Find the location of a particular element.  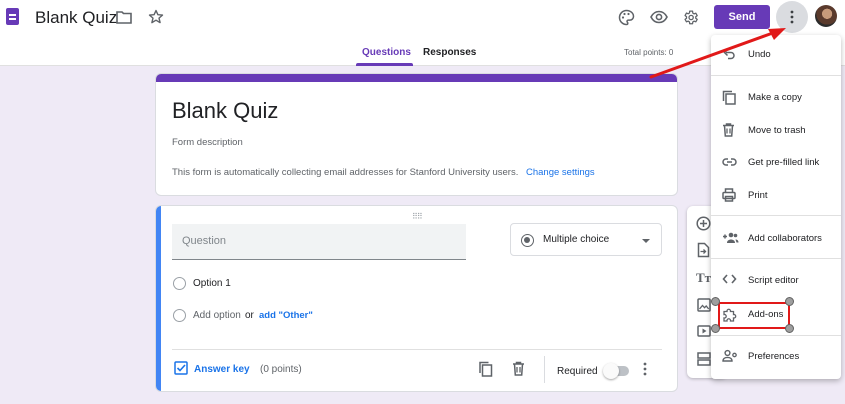

menu-label-print: Print is located at coordinates (758, 195).